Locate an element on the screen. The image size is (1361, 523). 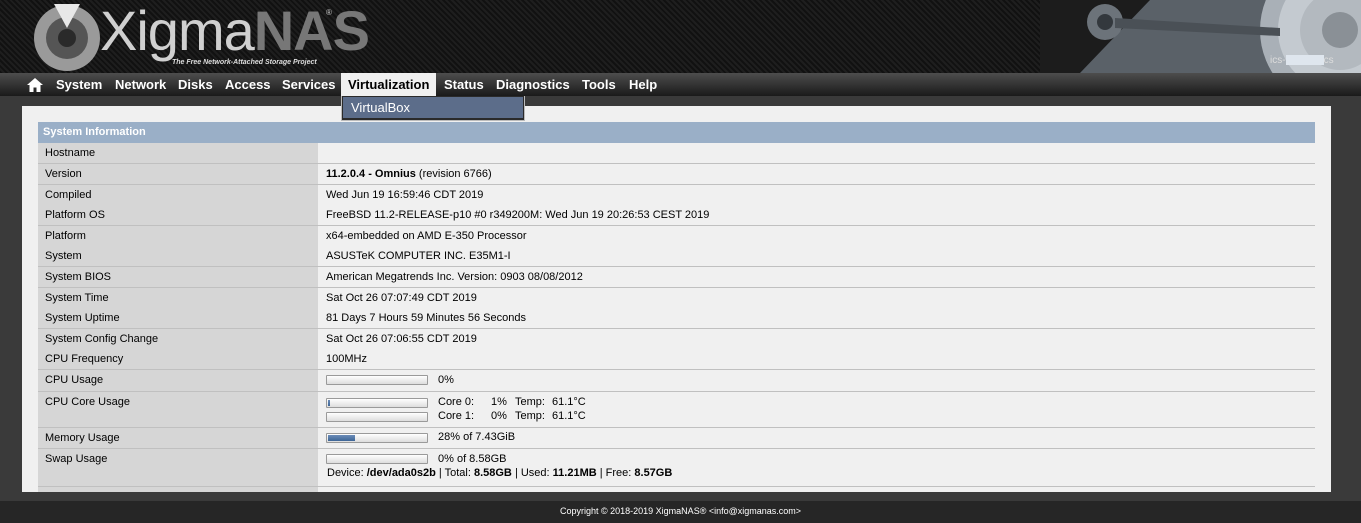
cpu-usage-bar is located at coordinates (377, 380).